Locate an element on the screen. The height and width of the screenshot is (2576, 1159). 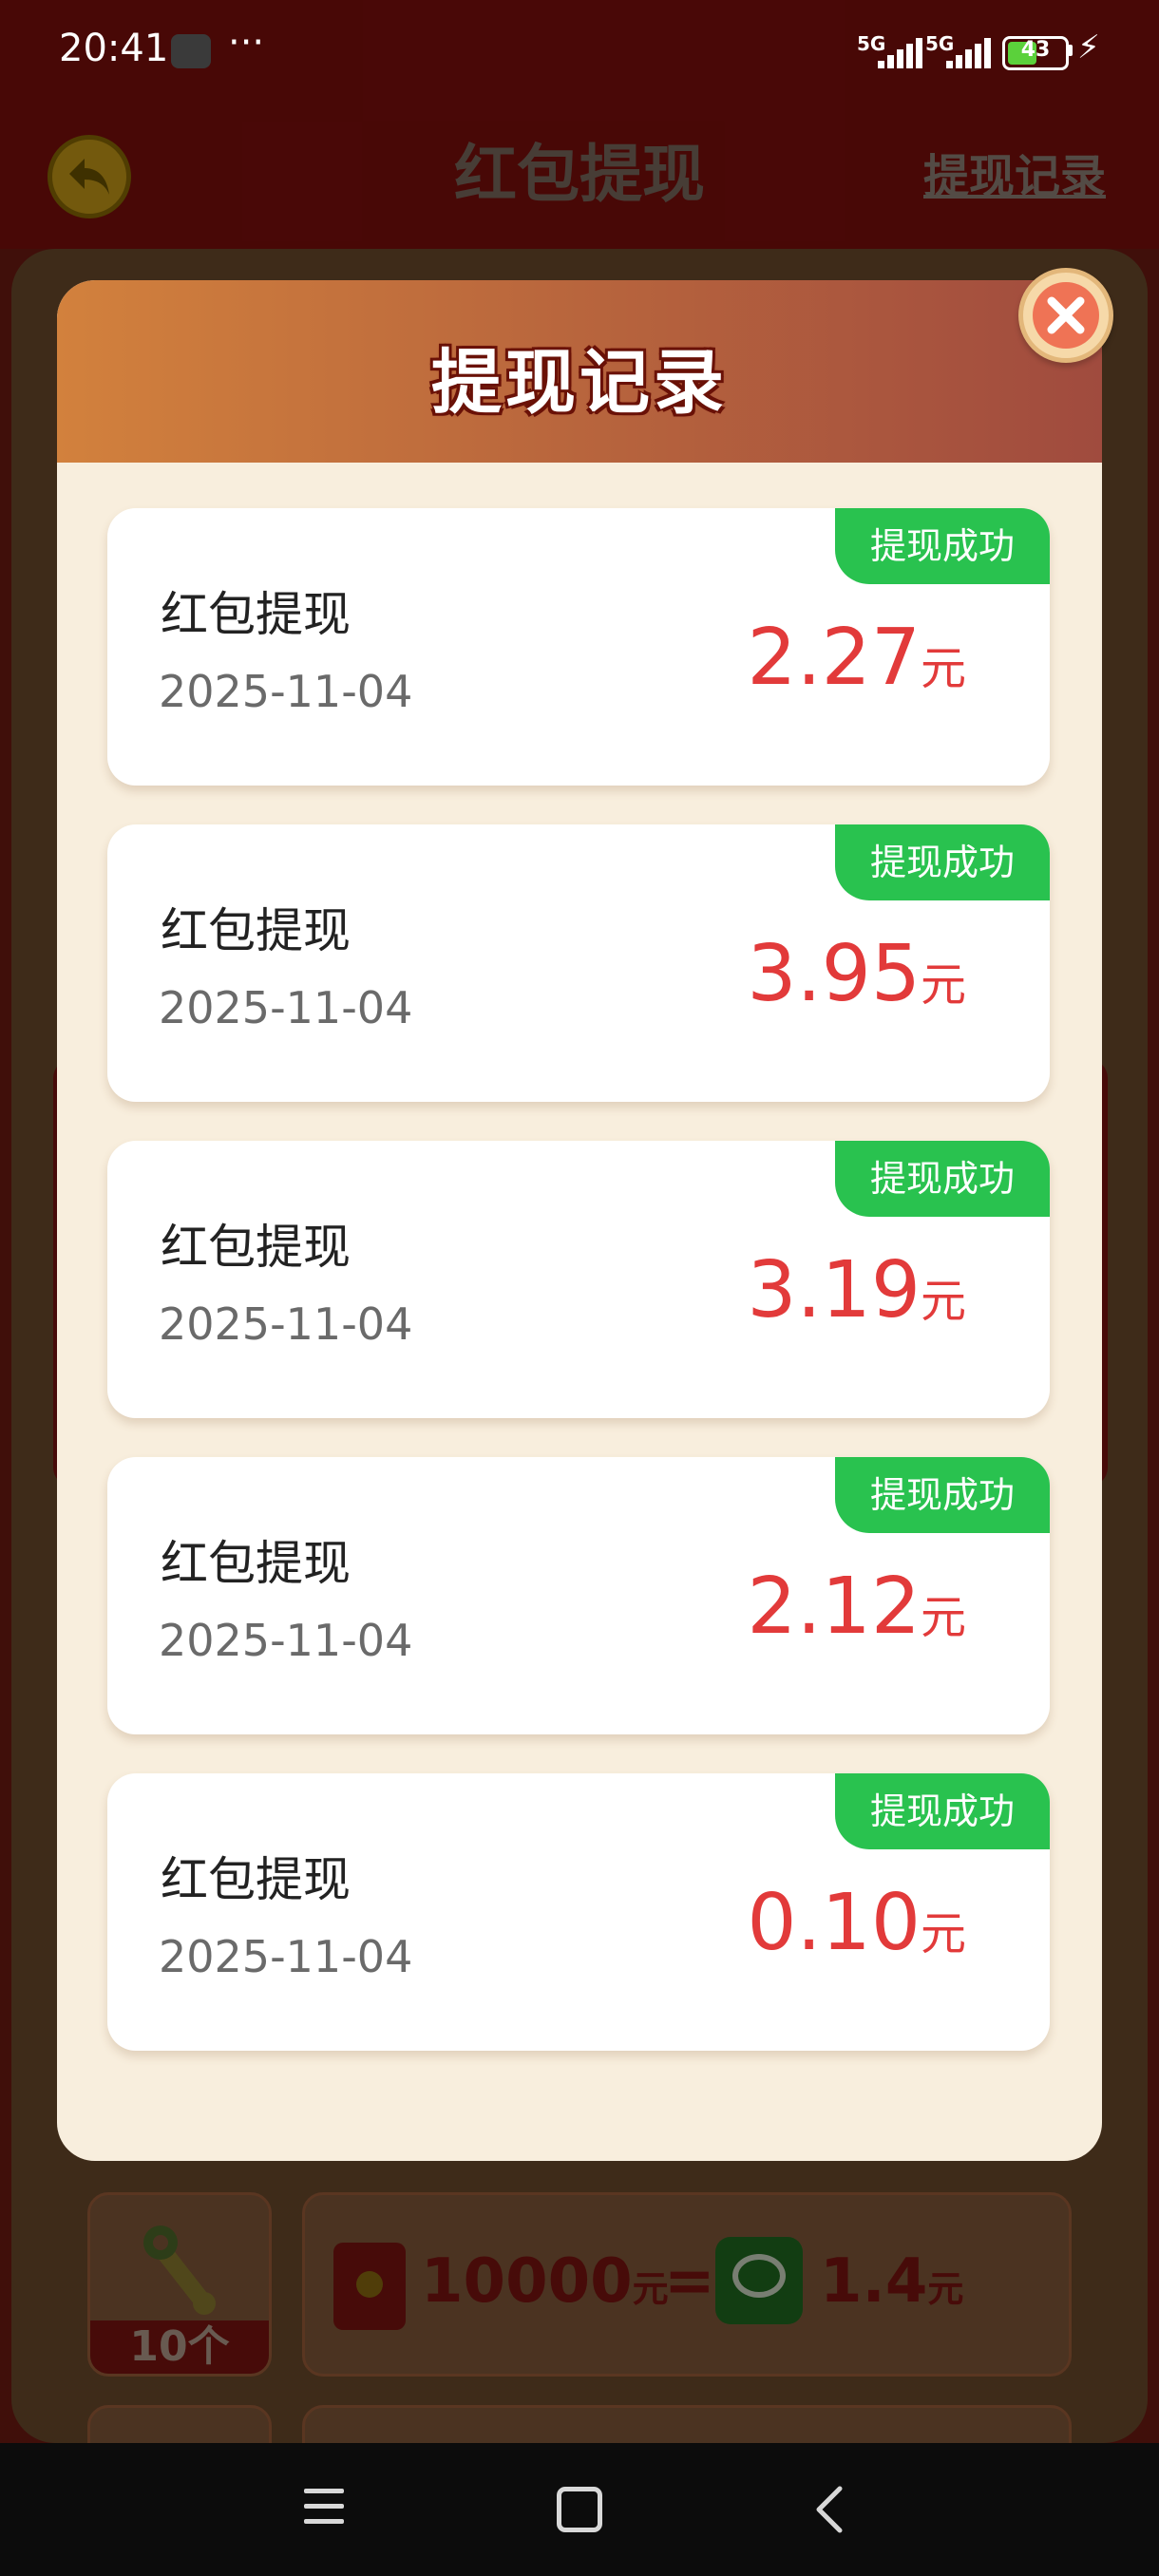
record-card: 红包提现 2025-11-04 2.12元 提现成功 is located at coordinates (578, 1595).